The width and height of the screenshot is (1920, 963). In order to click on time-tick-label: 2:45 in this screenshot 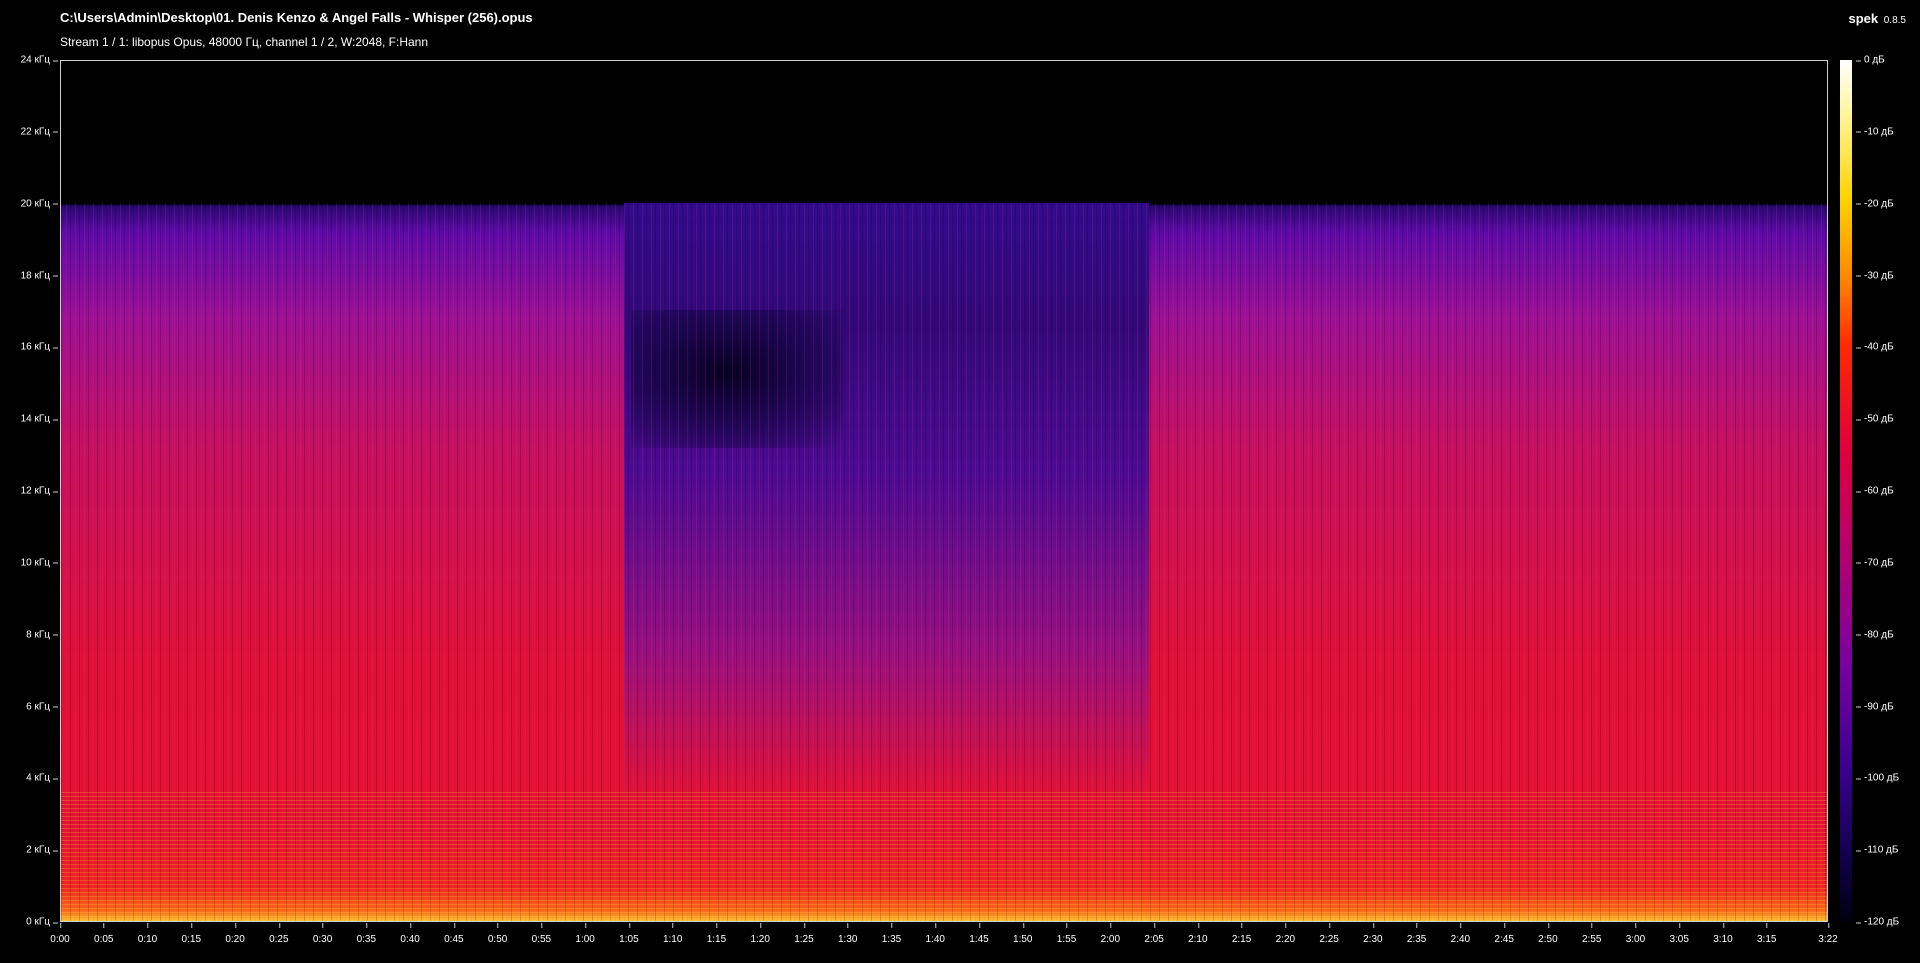, I will do `click(1504, 934)`.